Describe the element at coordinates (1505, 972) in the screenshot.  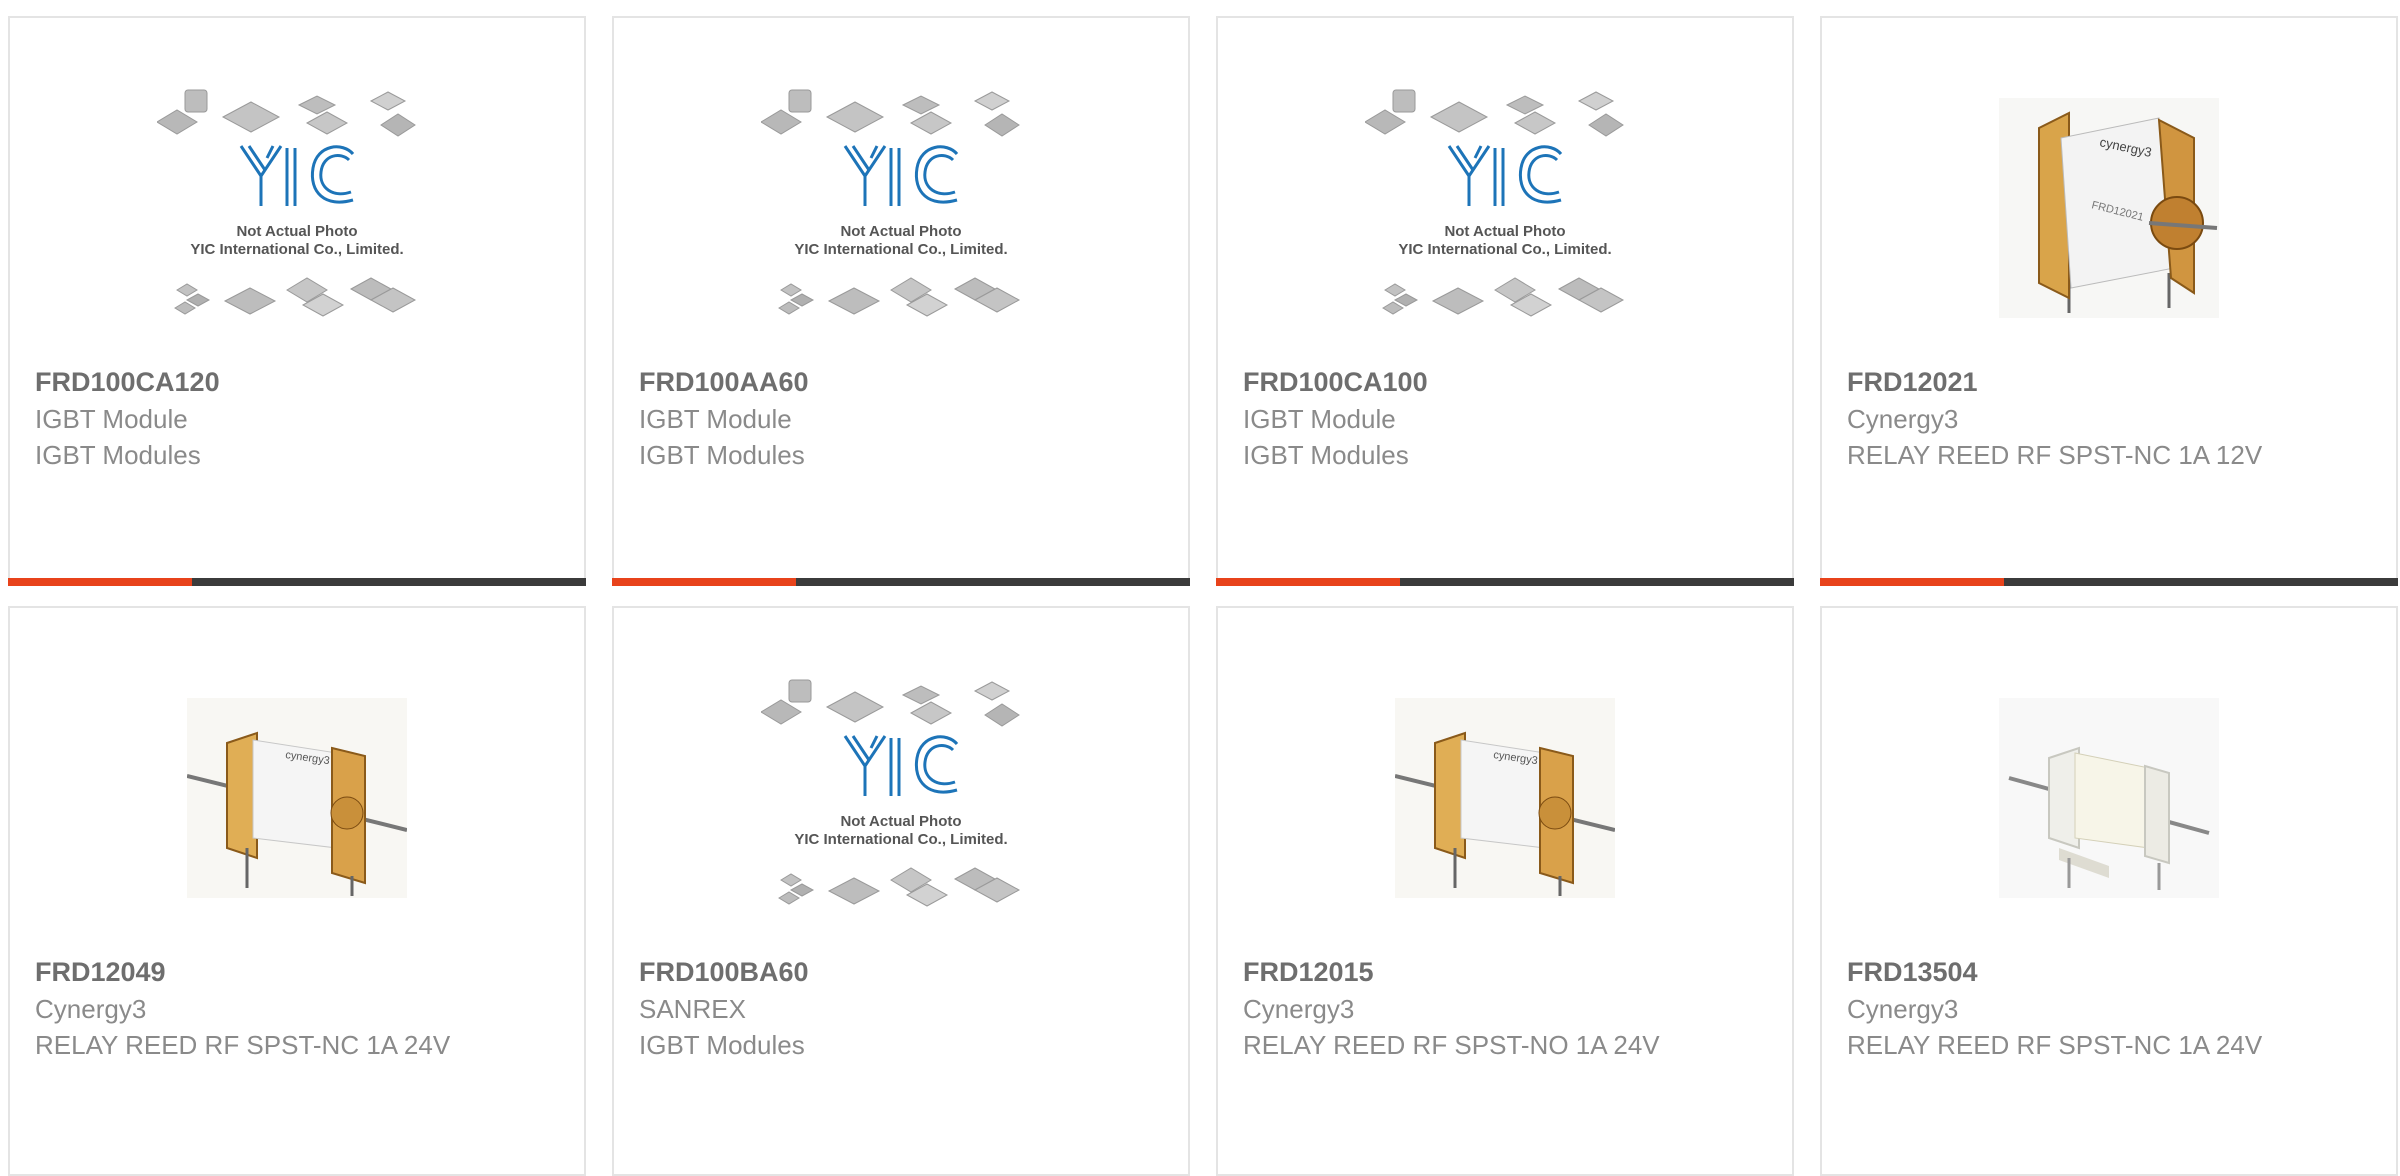
I see `part-number: FRD12015` at that location.